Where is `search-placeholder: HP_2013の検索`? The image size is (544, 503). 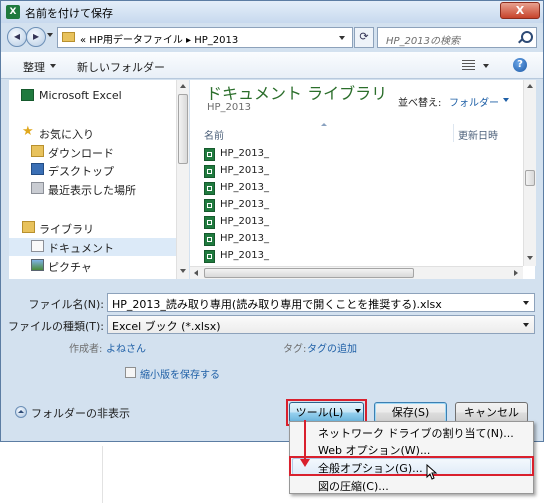
search-placeholder: HP_2013の検索 is located at coordinates (423, 41).